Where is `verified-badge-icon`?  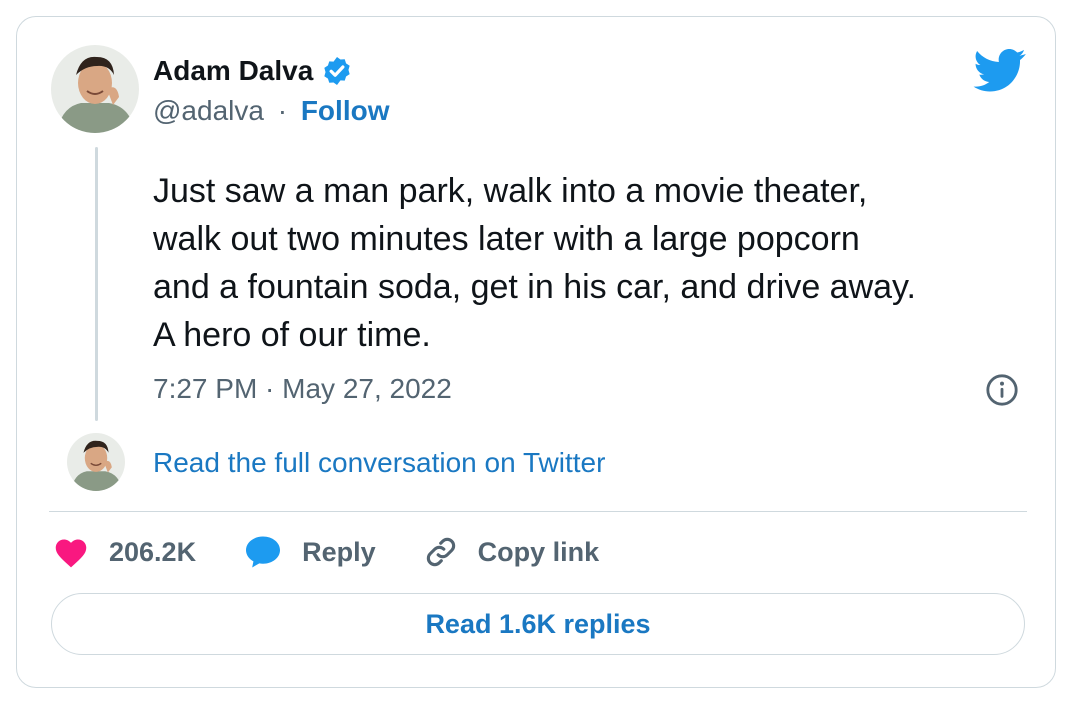 verified-badge-icon is located at coordinates (337, 71).